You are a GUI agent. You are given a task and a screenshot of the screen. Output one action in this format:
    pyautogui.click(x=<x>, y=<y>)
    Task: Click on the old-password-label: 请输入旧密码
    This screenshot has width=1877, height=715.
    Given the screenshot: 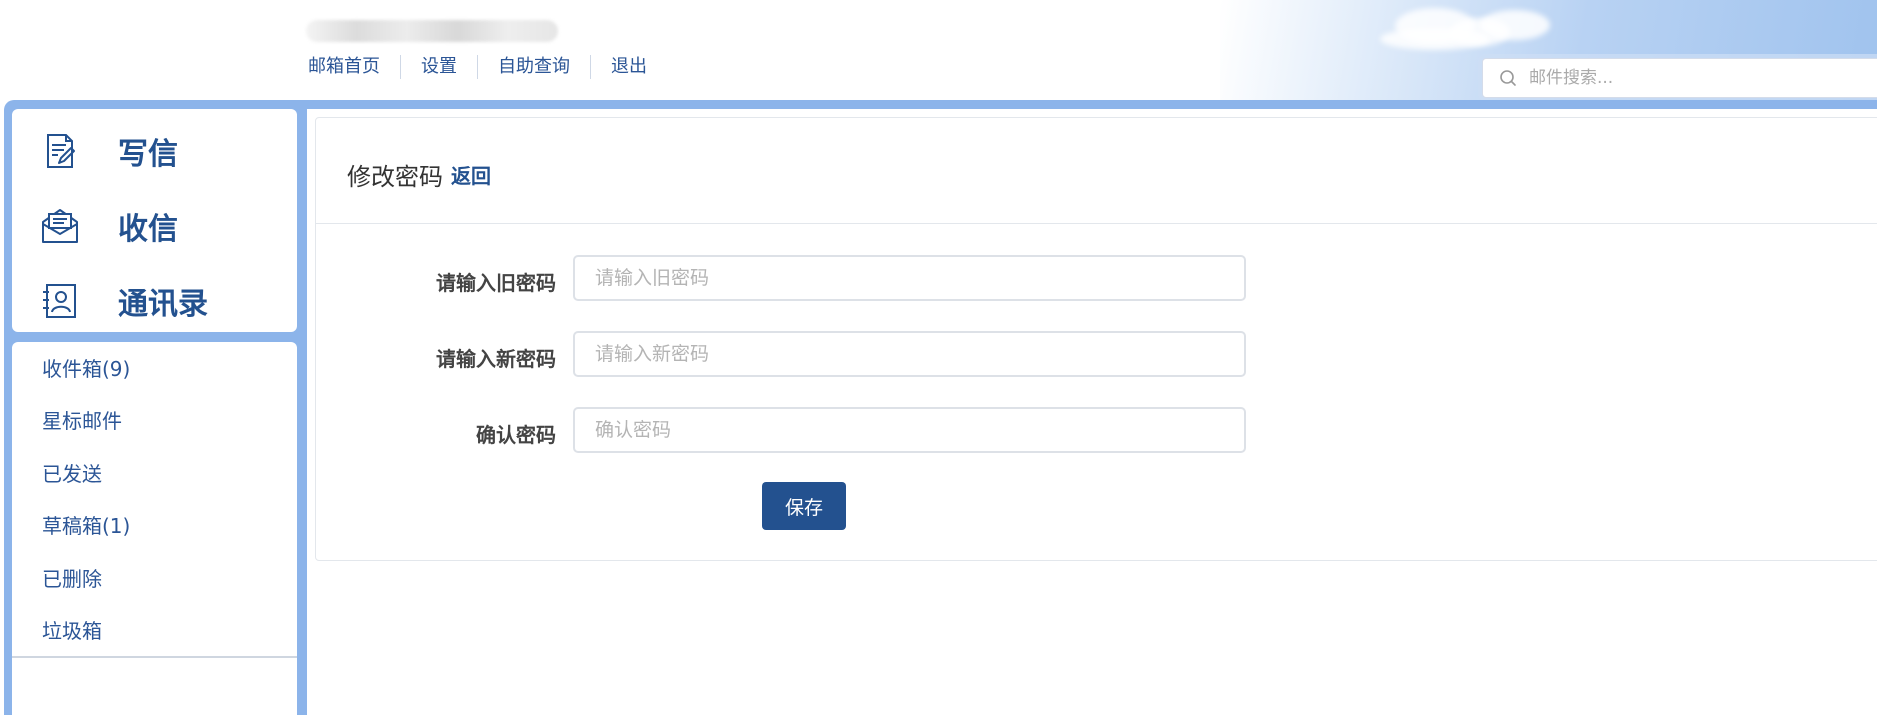 What is the action you would take?
    pyautogui.click(x=496, y=283)
    